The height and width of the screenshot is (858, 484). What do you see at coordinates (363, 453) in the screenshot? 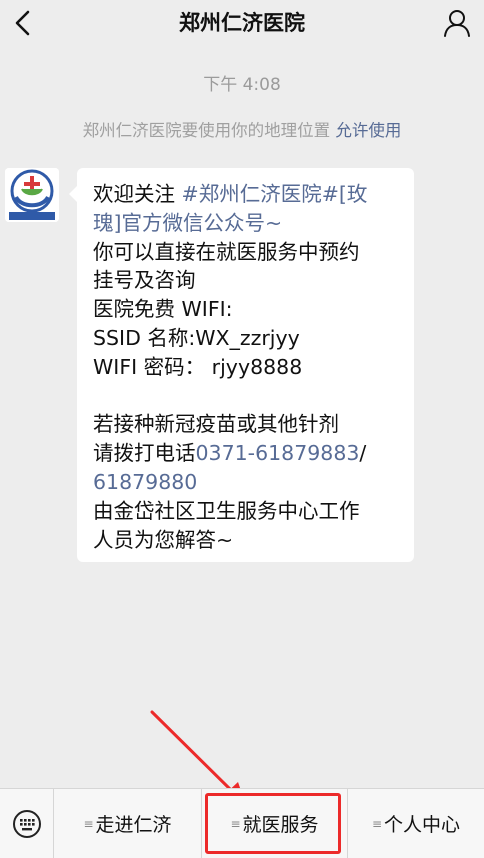
I see `slash-text: /` at bounding box center [363, 453].